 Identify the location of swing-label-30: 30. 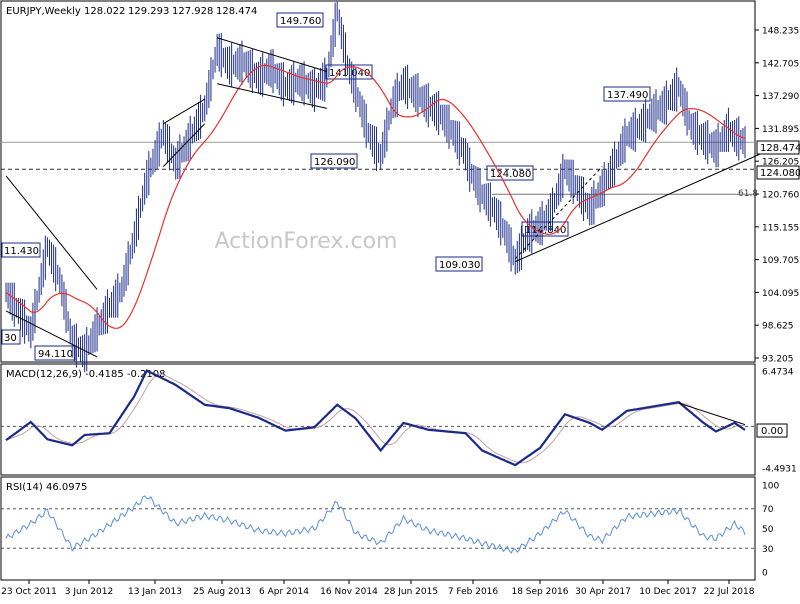
(11, 337).